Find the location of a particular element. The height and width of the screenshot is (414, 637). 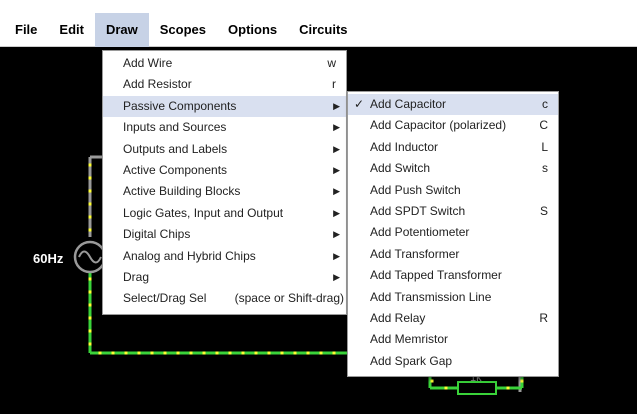

menu-item-label: Add Relay is located at coordinates (398, 317).